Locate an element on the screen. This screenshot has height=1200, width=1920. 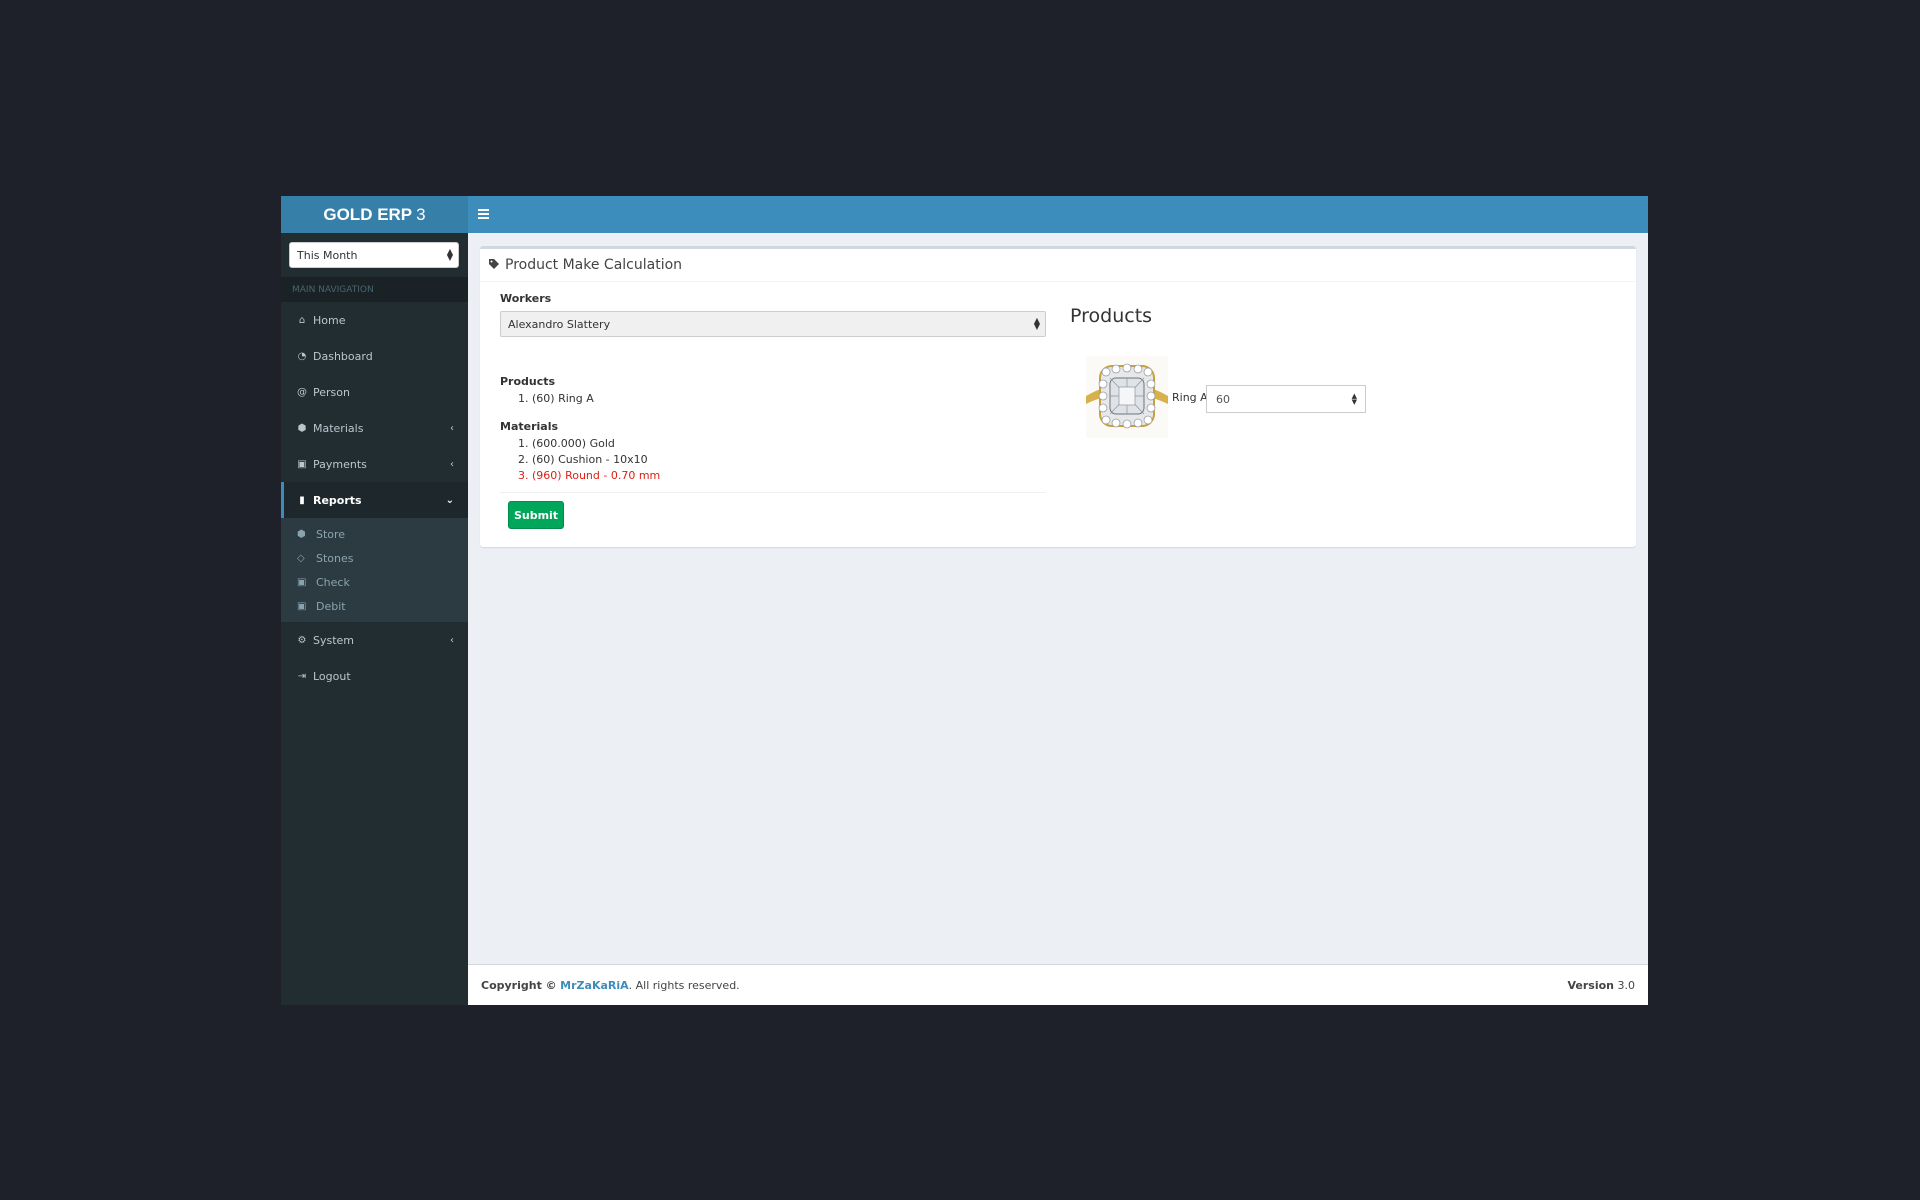
box-title: Product Make Calculation is located at coordinates (594, 265).